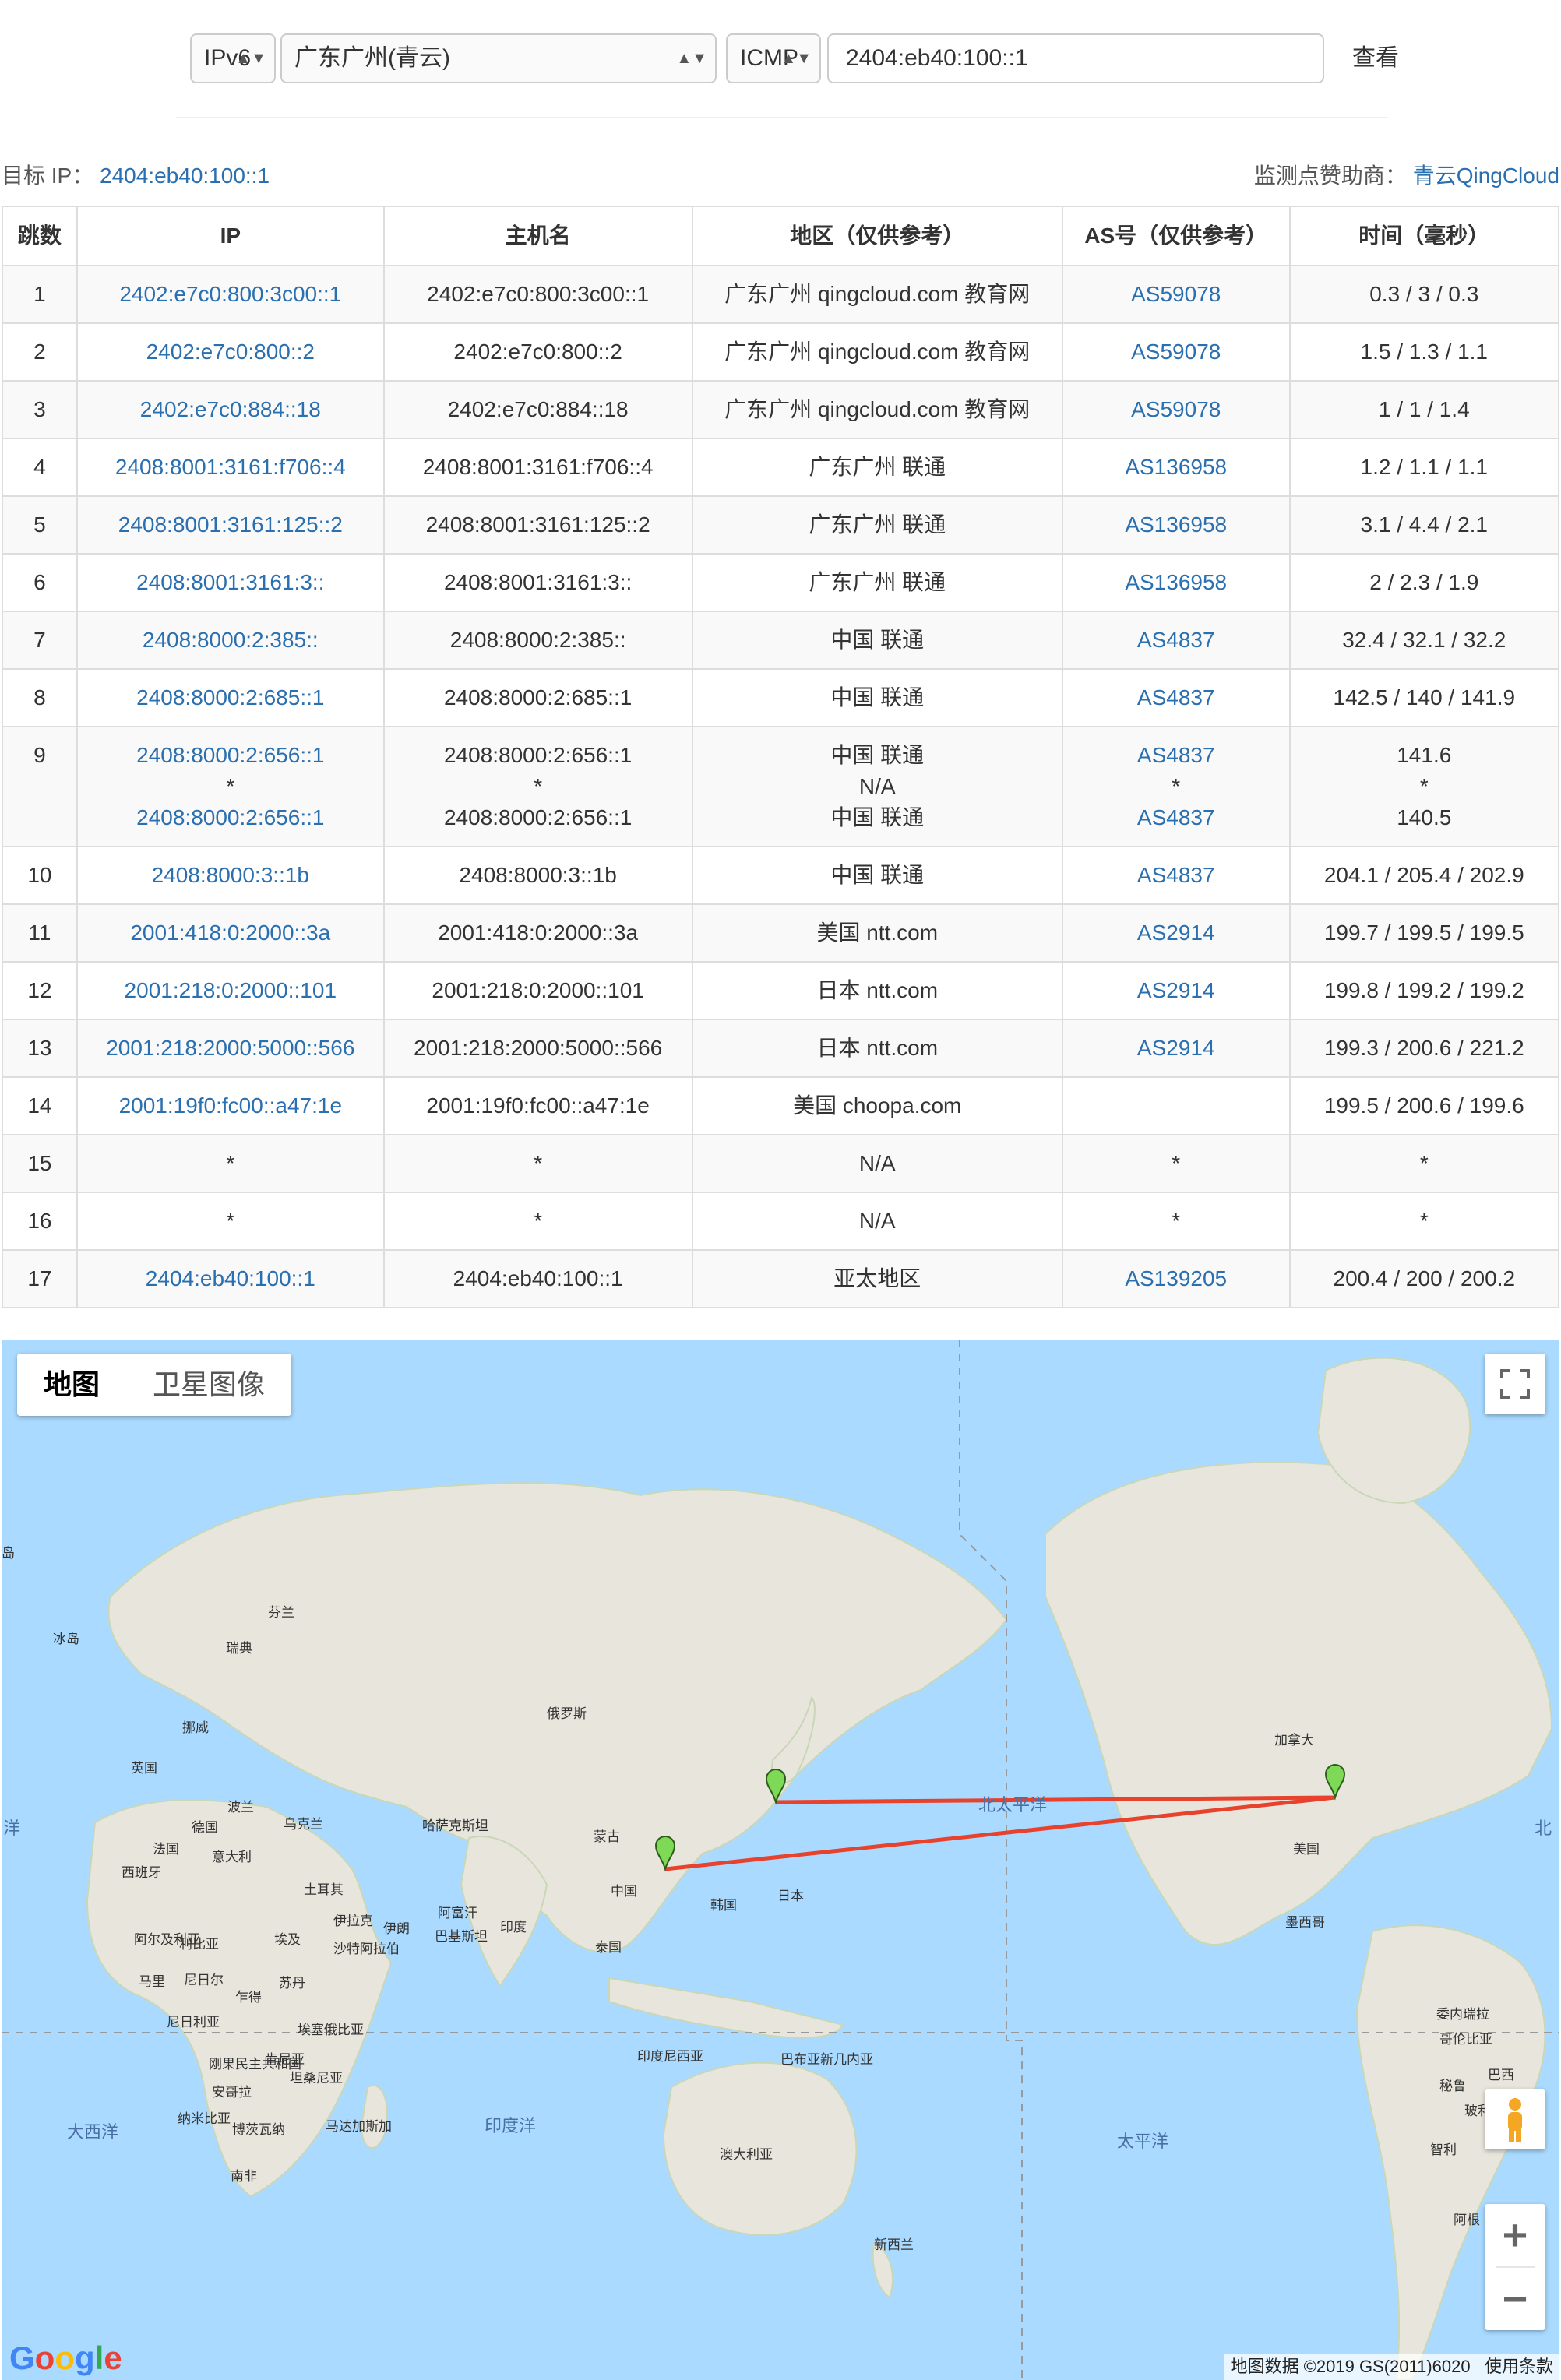 This screenshot has height=2380, width=1561. Describe the element at coordinates (208, 1385) in the screenshot. I see `satellite-tab: 卫星图像` at that location.